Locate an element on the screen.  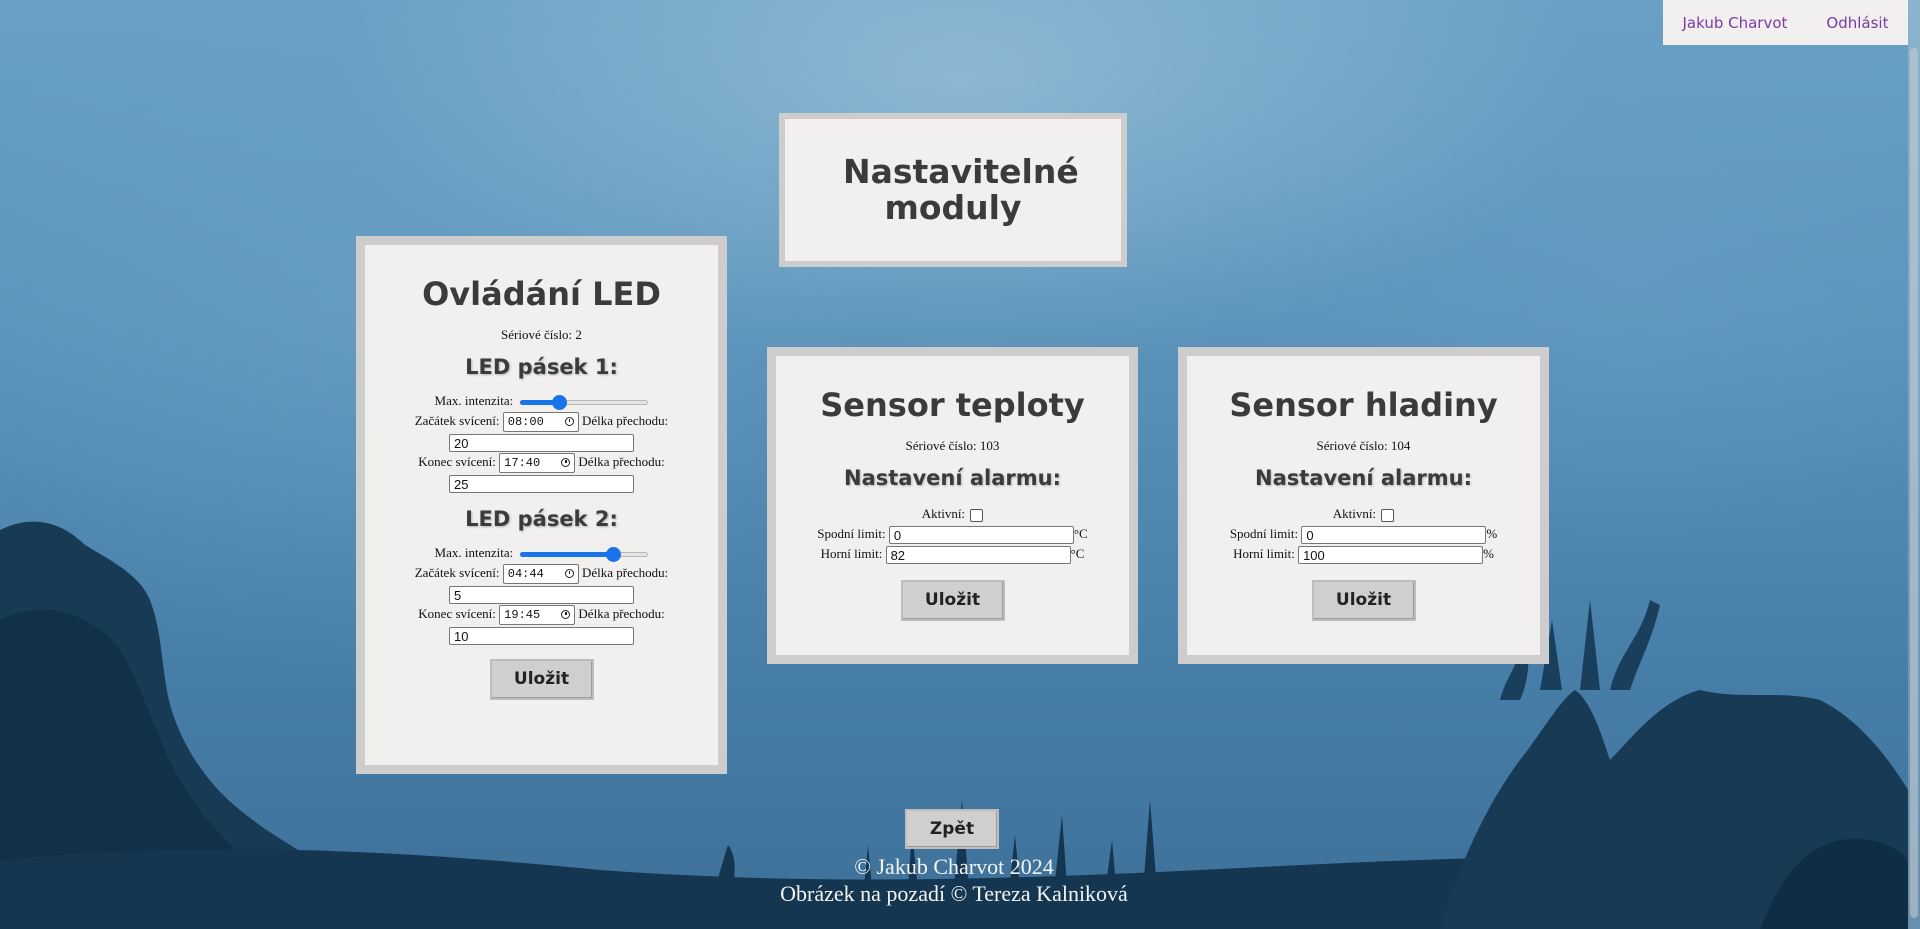
strip2-start-transition-label: Délka přechodu: is located at coordinates (625, 573).